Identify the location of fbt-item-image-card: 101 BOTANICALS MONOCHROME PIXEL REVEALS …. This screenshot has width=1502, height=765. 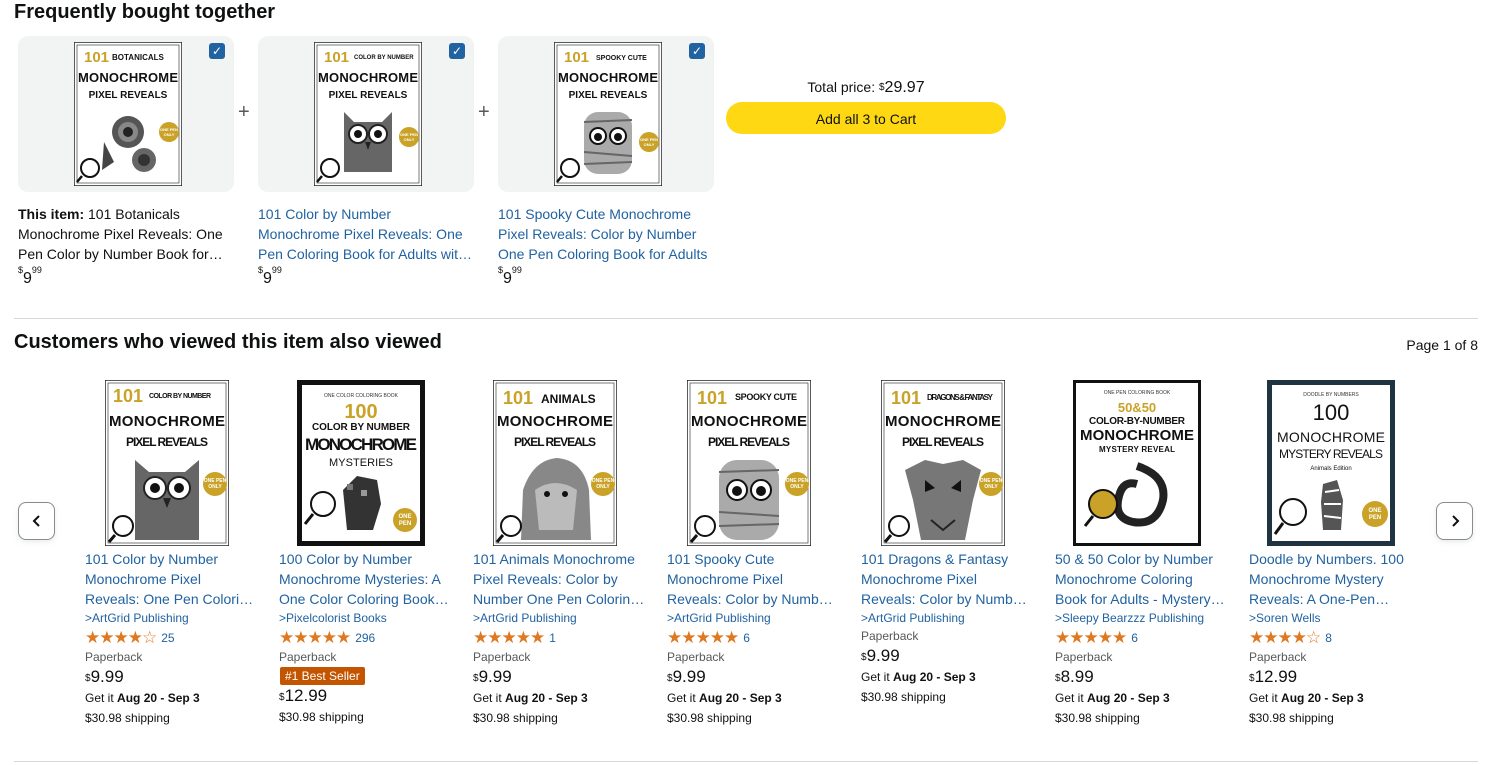
(126, 114).